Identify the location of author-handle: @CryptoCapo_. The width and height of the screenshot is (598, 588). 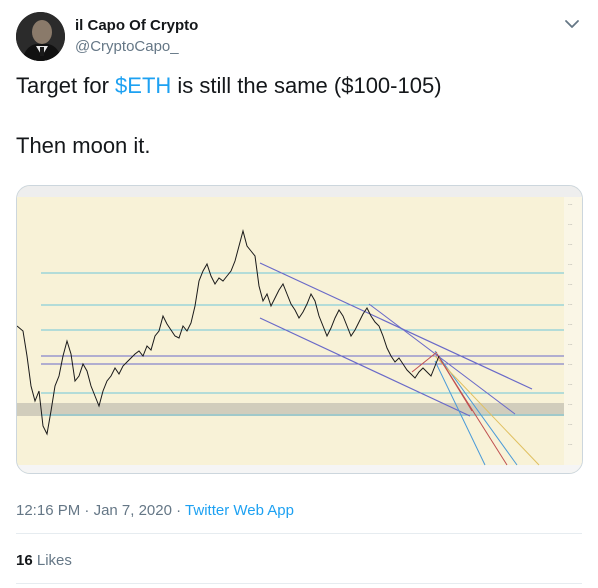
(127, 46).